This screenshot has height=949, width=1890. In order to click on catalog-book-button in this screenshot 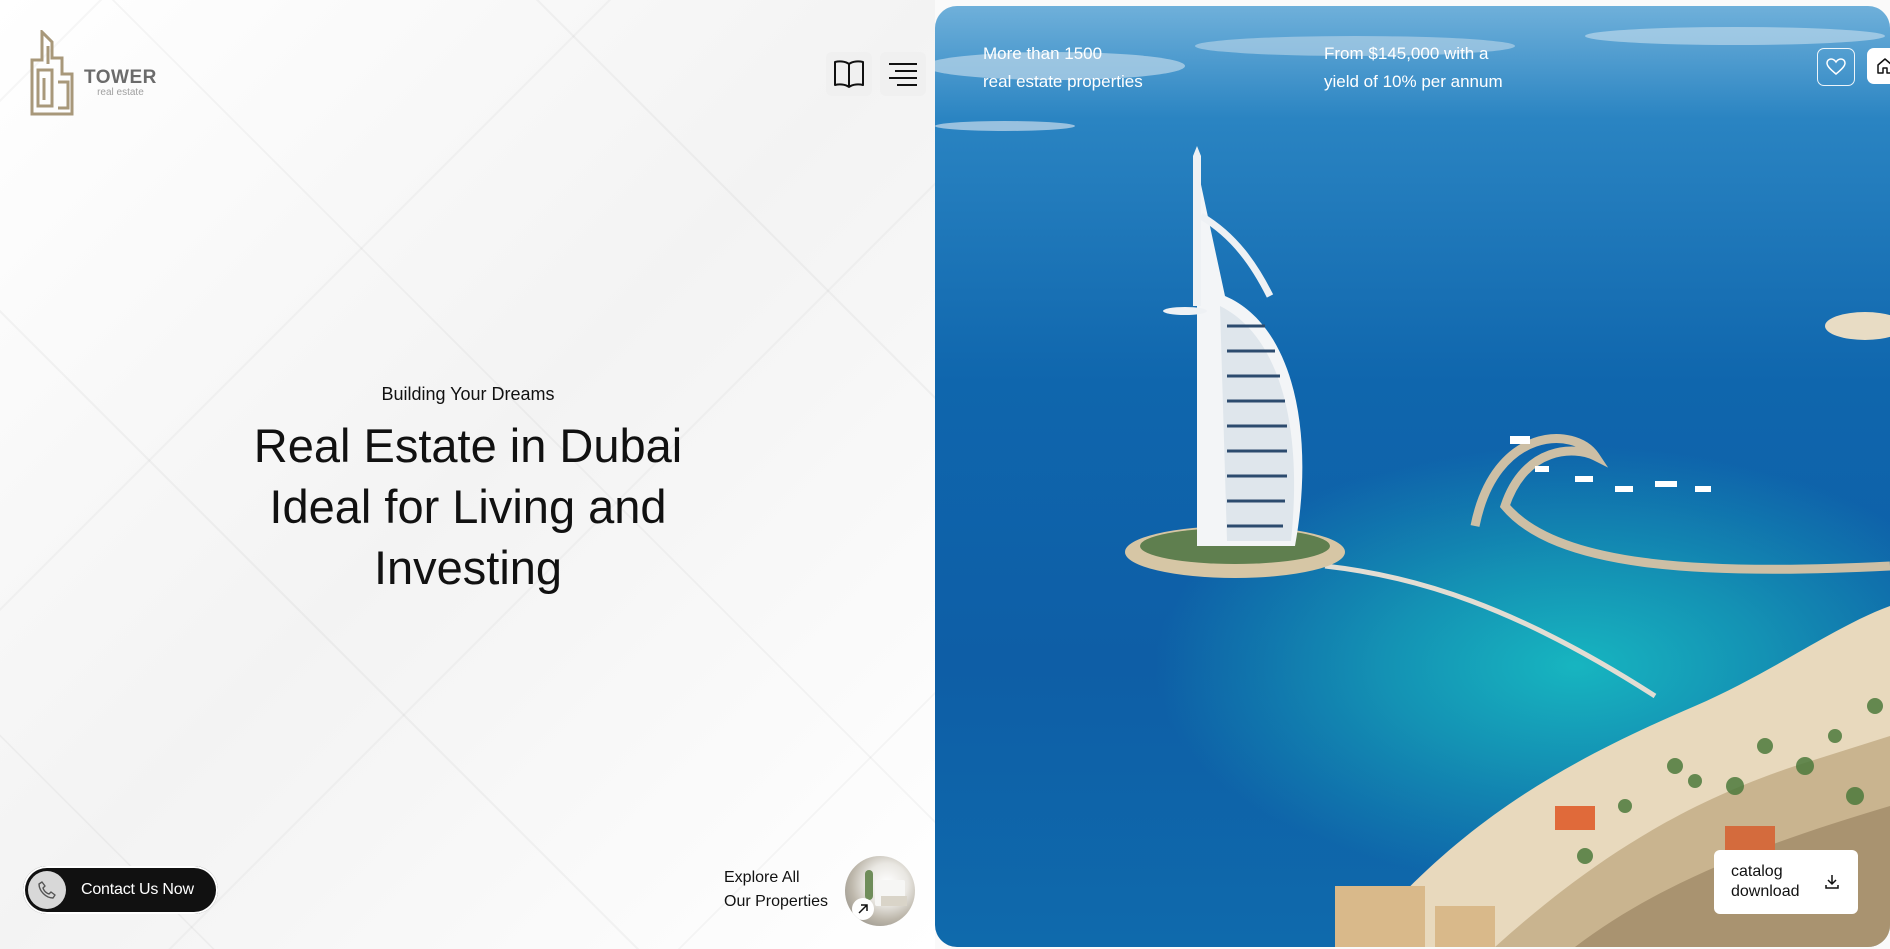, I will do `click(849, 74)`.